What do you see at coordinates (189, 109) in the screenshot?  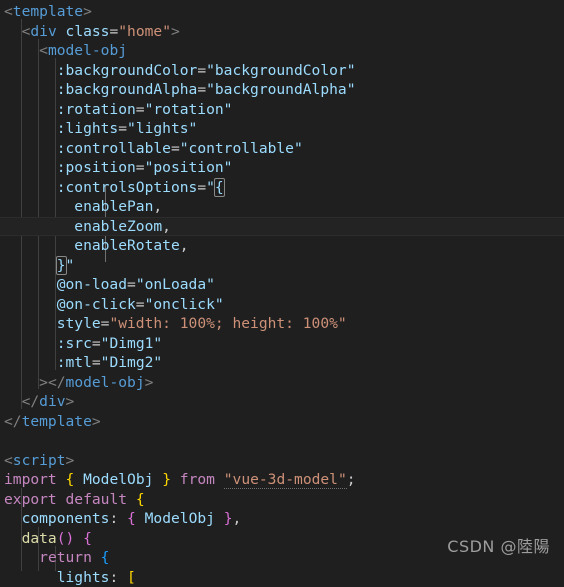 I see `attribute-value: "rotation"` at bounding box center [189, 109].